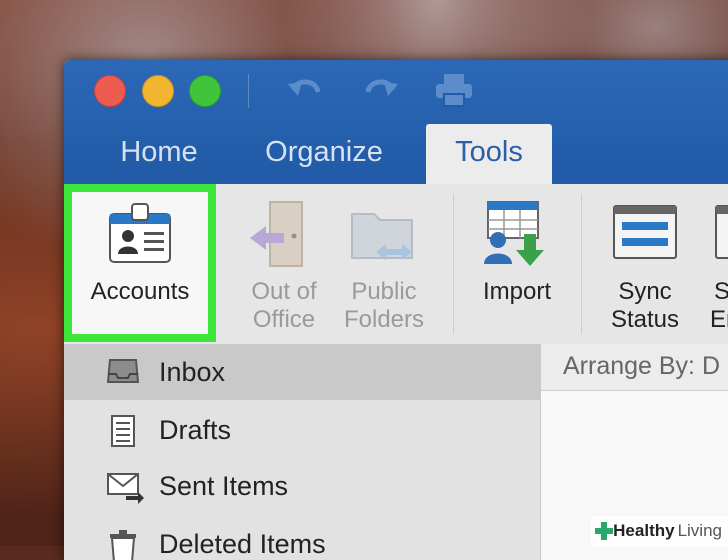 Image resolution: width=728 pixels, height=560 pixels. Describe the element at coordinates (324, 154) in the screenshot. I see `tab-organize: Organize` at that location.